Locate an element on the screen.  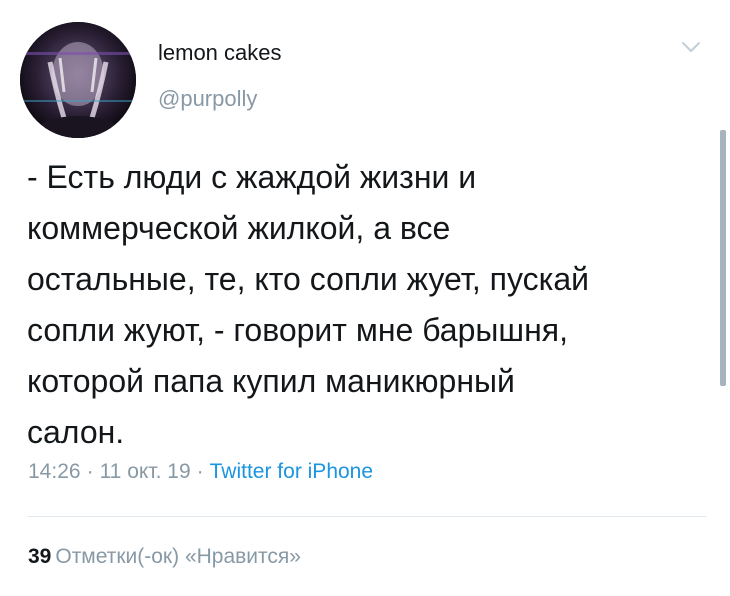
tweet-line: салон. is located at coordinates (76, 432).